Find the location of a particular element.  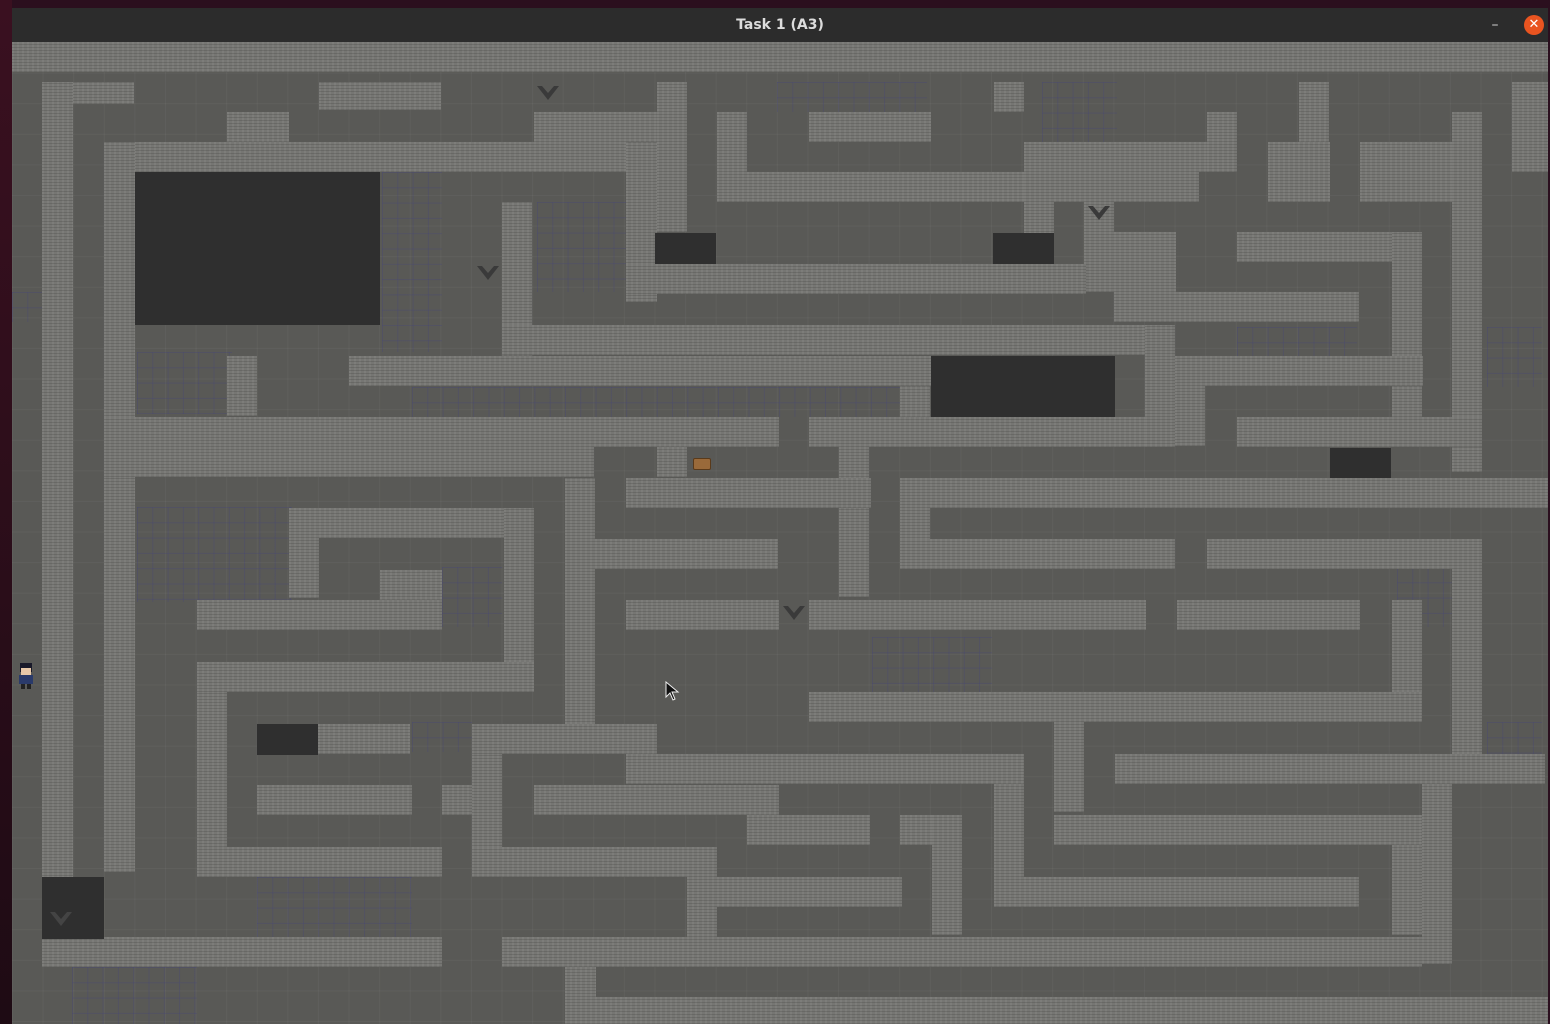

minimize-button: – is located at coordinates (1495, 25).